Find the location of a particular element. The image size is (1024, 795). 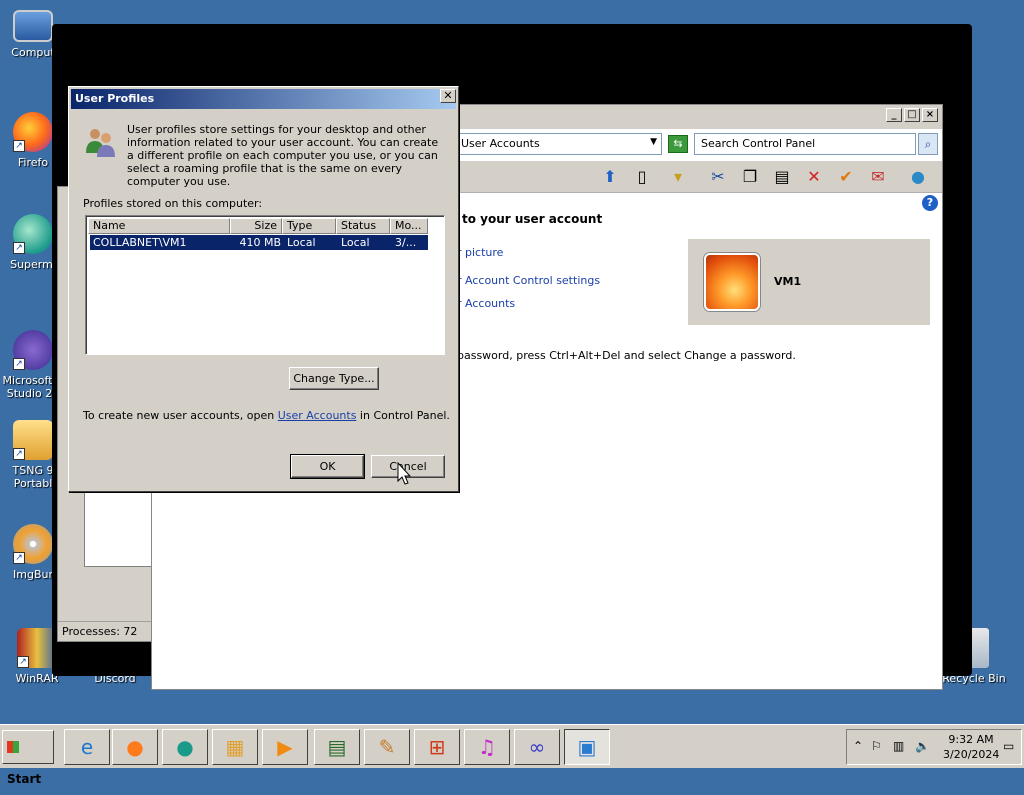

taskbar-infinity-icon: ∞ is located at coordinates (537, 747).